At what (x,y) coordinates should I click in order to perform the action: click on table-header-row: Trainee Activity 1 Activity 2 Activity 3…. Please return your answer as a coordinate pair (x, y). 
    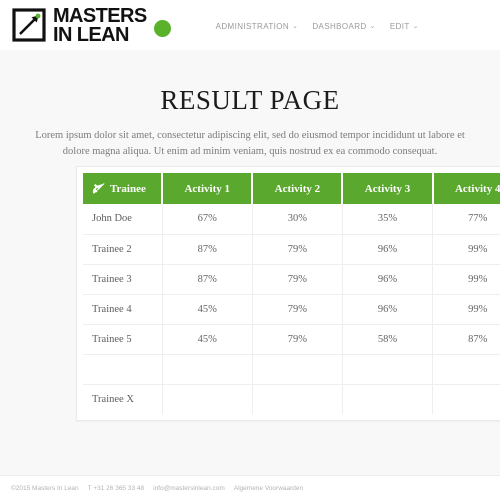
    Looking at the image, I should click on (291, 188).